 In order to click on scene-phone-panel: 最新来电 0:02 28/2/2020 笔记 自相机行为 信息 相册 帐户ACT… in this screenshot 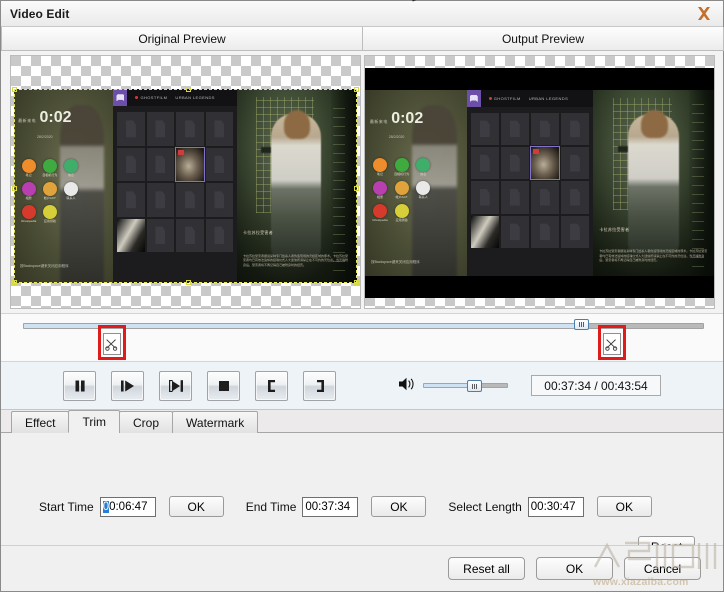, I will do `click(416, 184)`.